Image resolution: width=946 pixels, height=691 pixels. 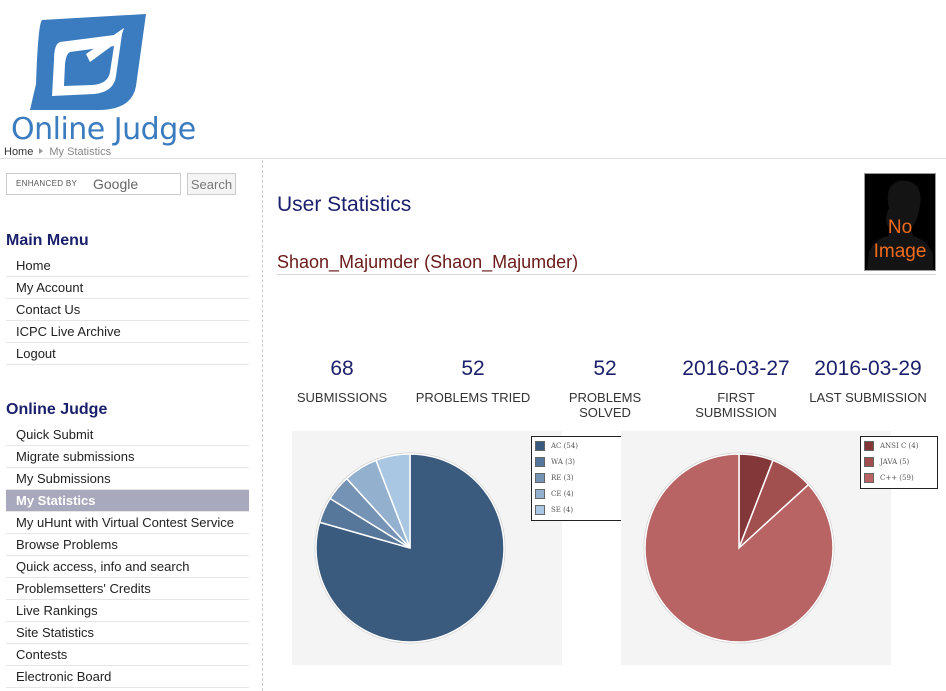 I want to click on language-chart-panel, so click(x=756, y=548).